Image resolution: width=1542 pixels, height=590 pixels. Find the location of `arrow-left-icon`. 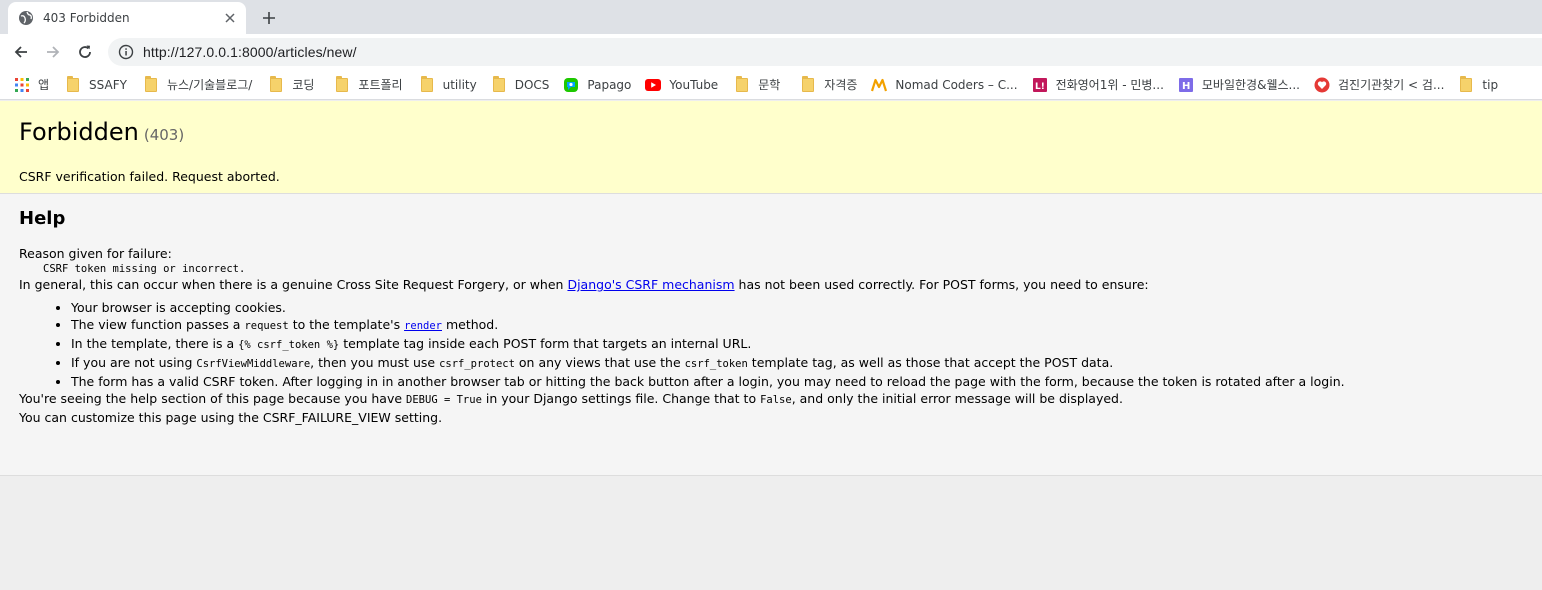

arrow-left-icon is located at coordinates (20, 52).